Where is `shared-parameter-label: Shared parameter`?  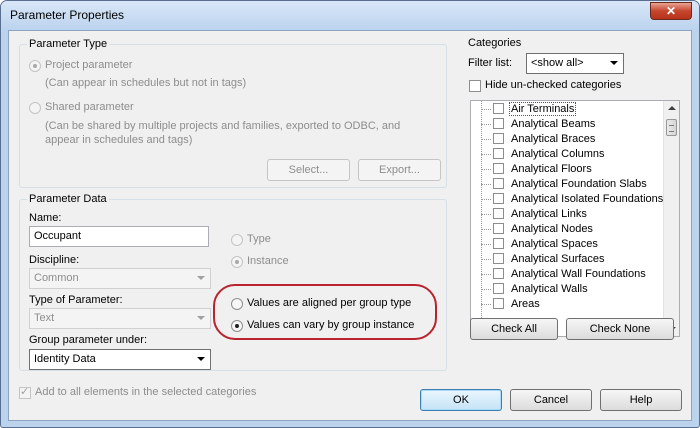
shared-parameter-label: Shared parameter is located at coordinates (89, 107).